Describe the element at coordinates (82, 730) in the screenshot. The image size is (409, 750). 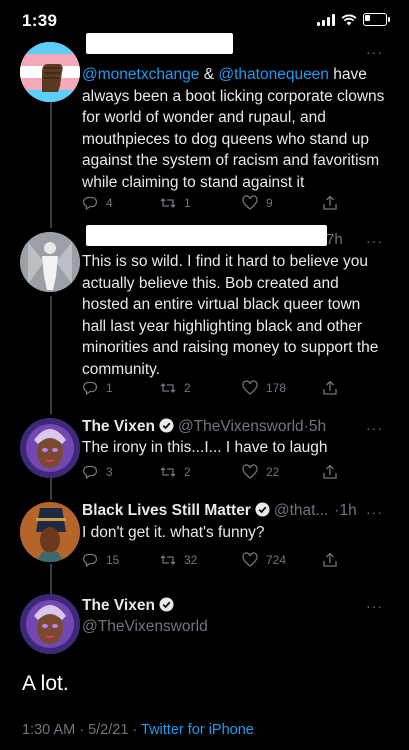
I see `timestamp: 1:30 AM · 5/2/21 ·` at that location.